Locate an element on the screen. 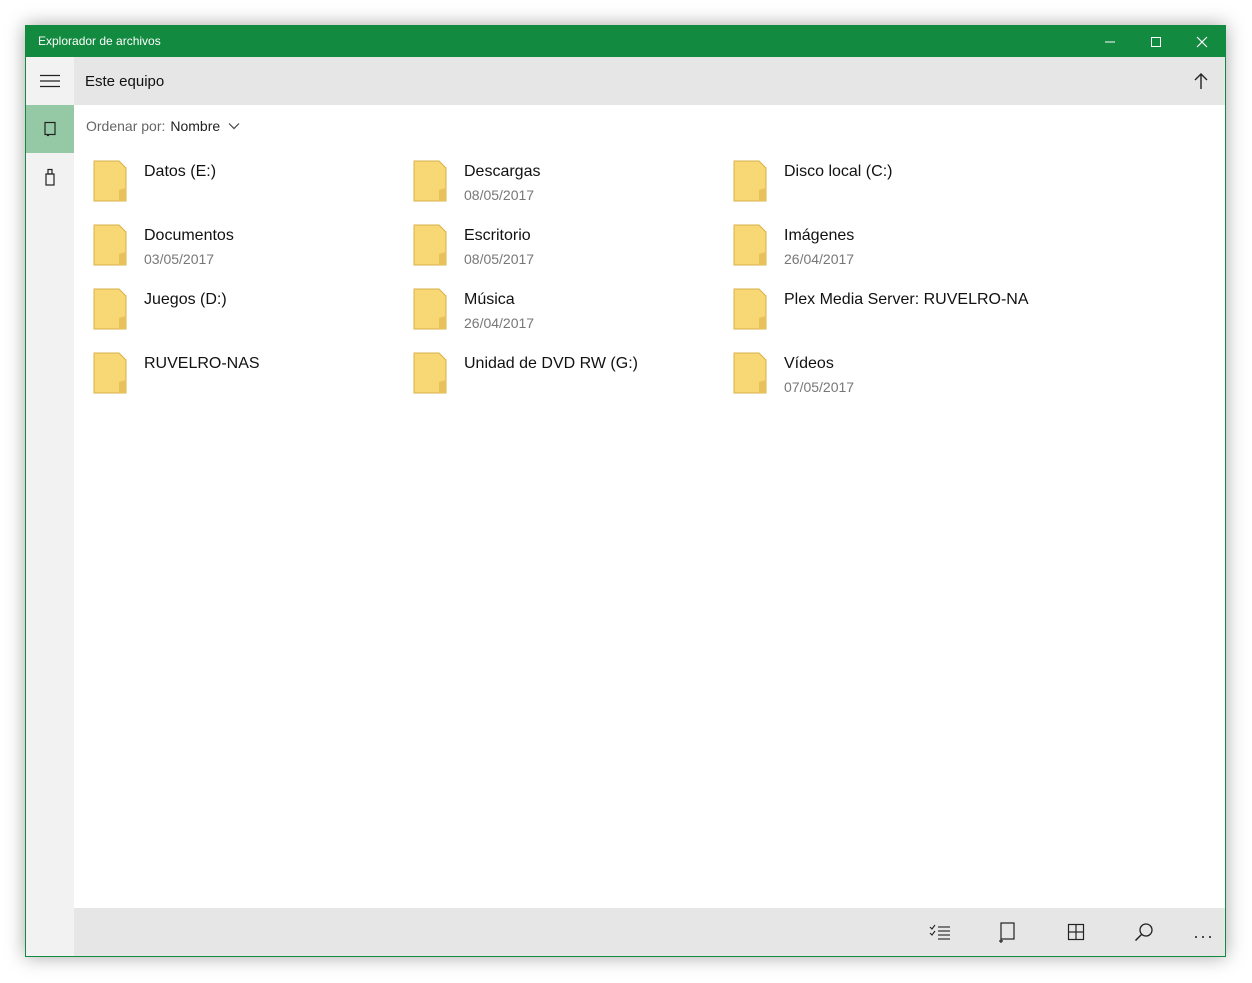 This screenshot has height=983, width=1252. nav-item-usb-drive is located at coordinates (50, 177).